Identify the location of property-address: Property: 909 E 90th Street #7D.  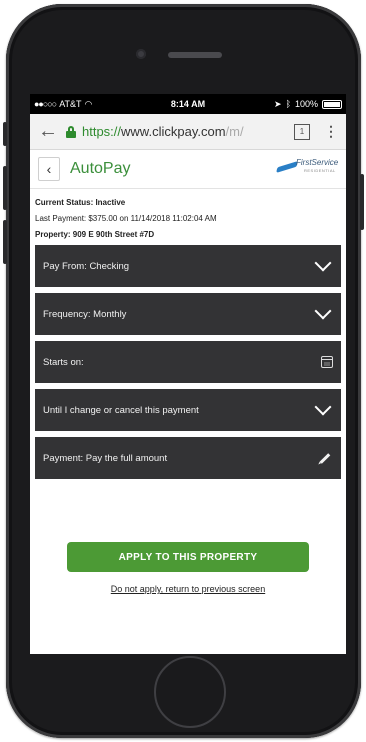
(95, 234).